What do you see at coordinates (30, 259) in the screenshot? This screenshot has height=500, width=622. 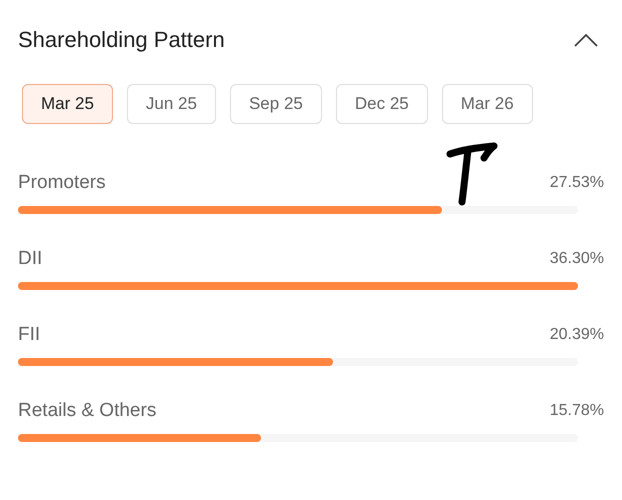 I see `holder-name: DII` at bounding box center [30, 259].